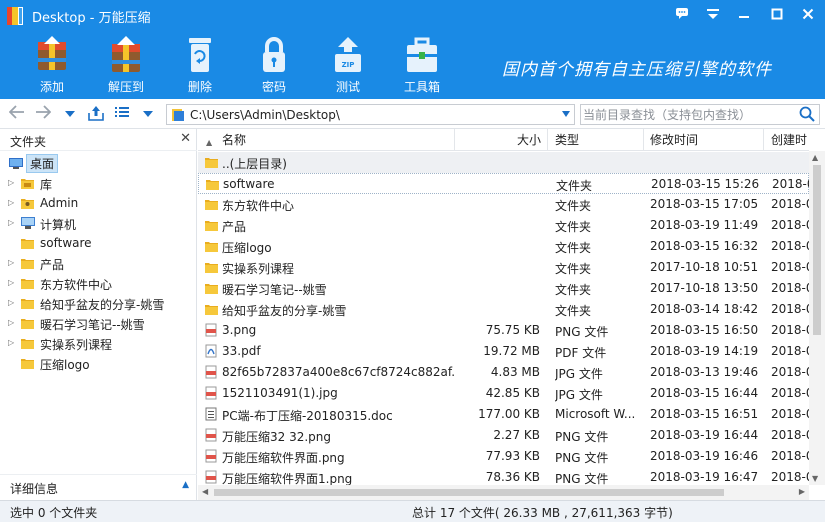  What do you see at coordinates (185, 138) in the screenshot?
I see `close-pane-icon: ✕` at bounding box center [185, 138].